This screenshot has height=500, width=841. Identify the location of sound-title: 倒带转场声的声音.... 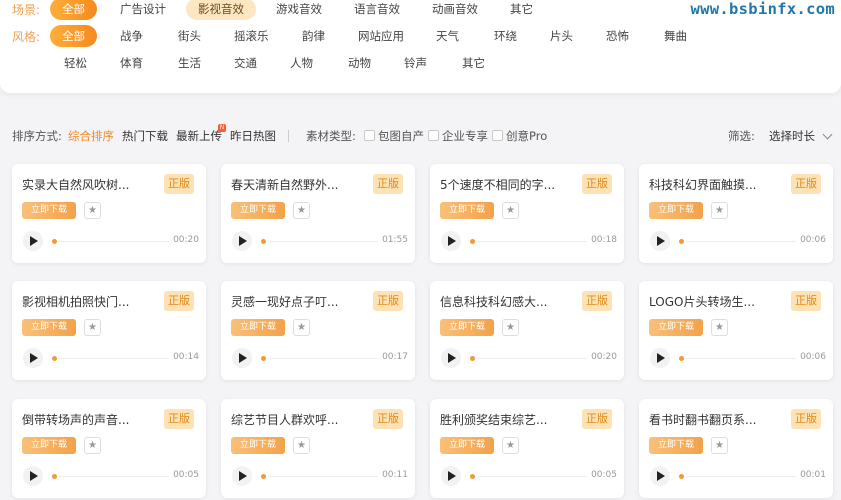
(75, 419).